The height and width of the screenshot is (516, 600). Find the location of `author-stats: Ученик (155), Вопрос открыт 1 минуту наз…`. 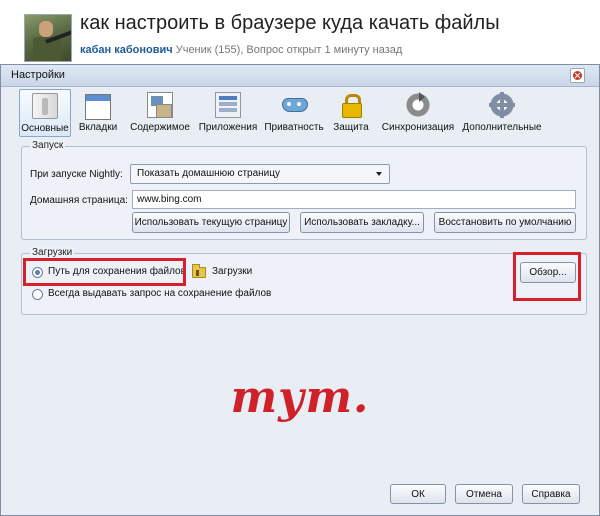

author-stats: Ученик (155), Вопрос открыт 1 минуту наз… is located at coordinates (289, 50).